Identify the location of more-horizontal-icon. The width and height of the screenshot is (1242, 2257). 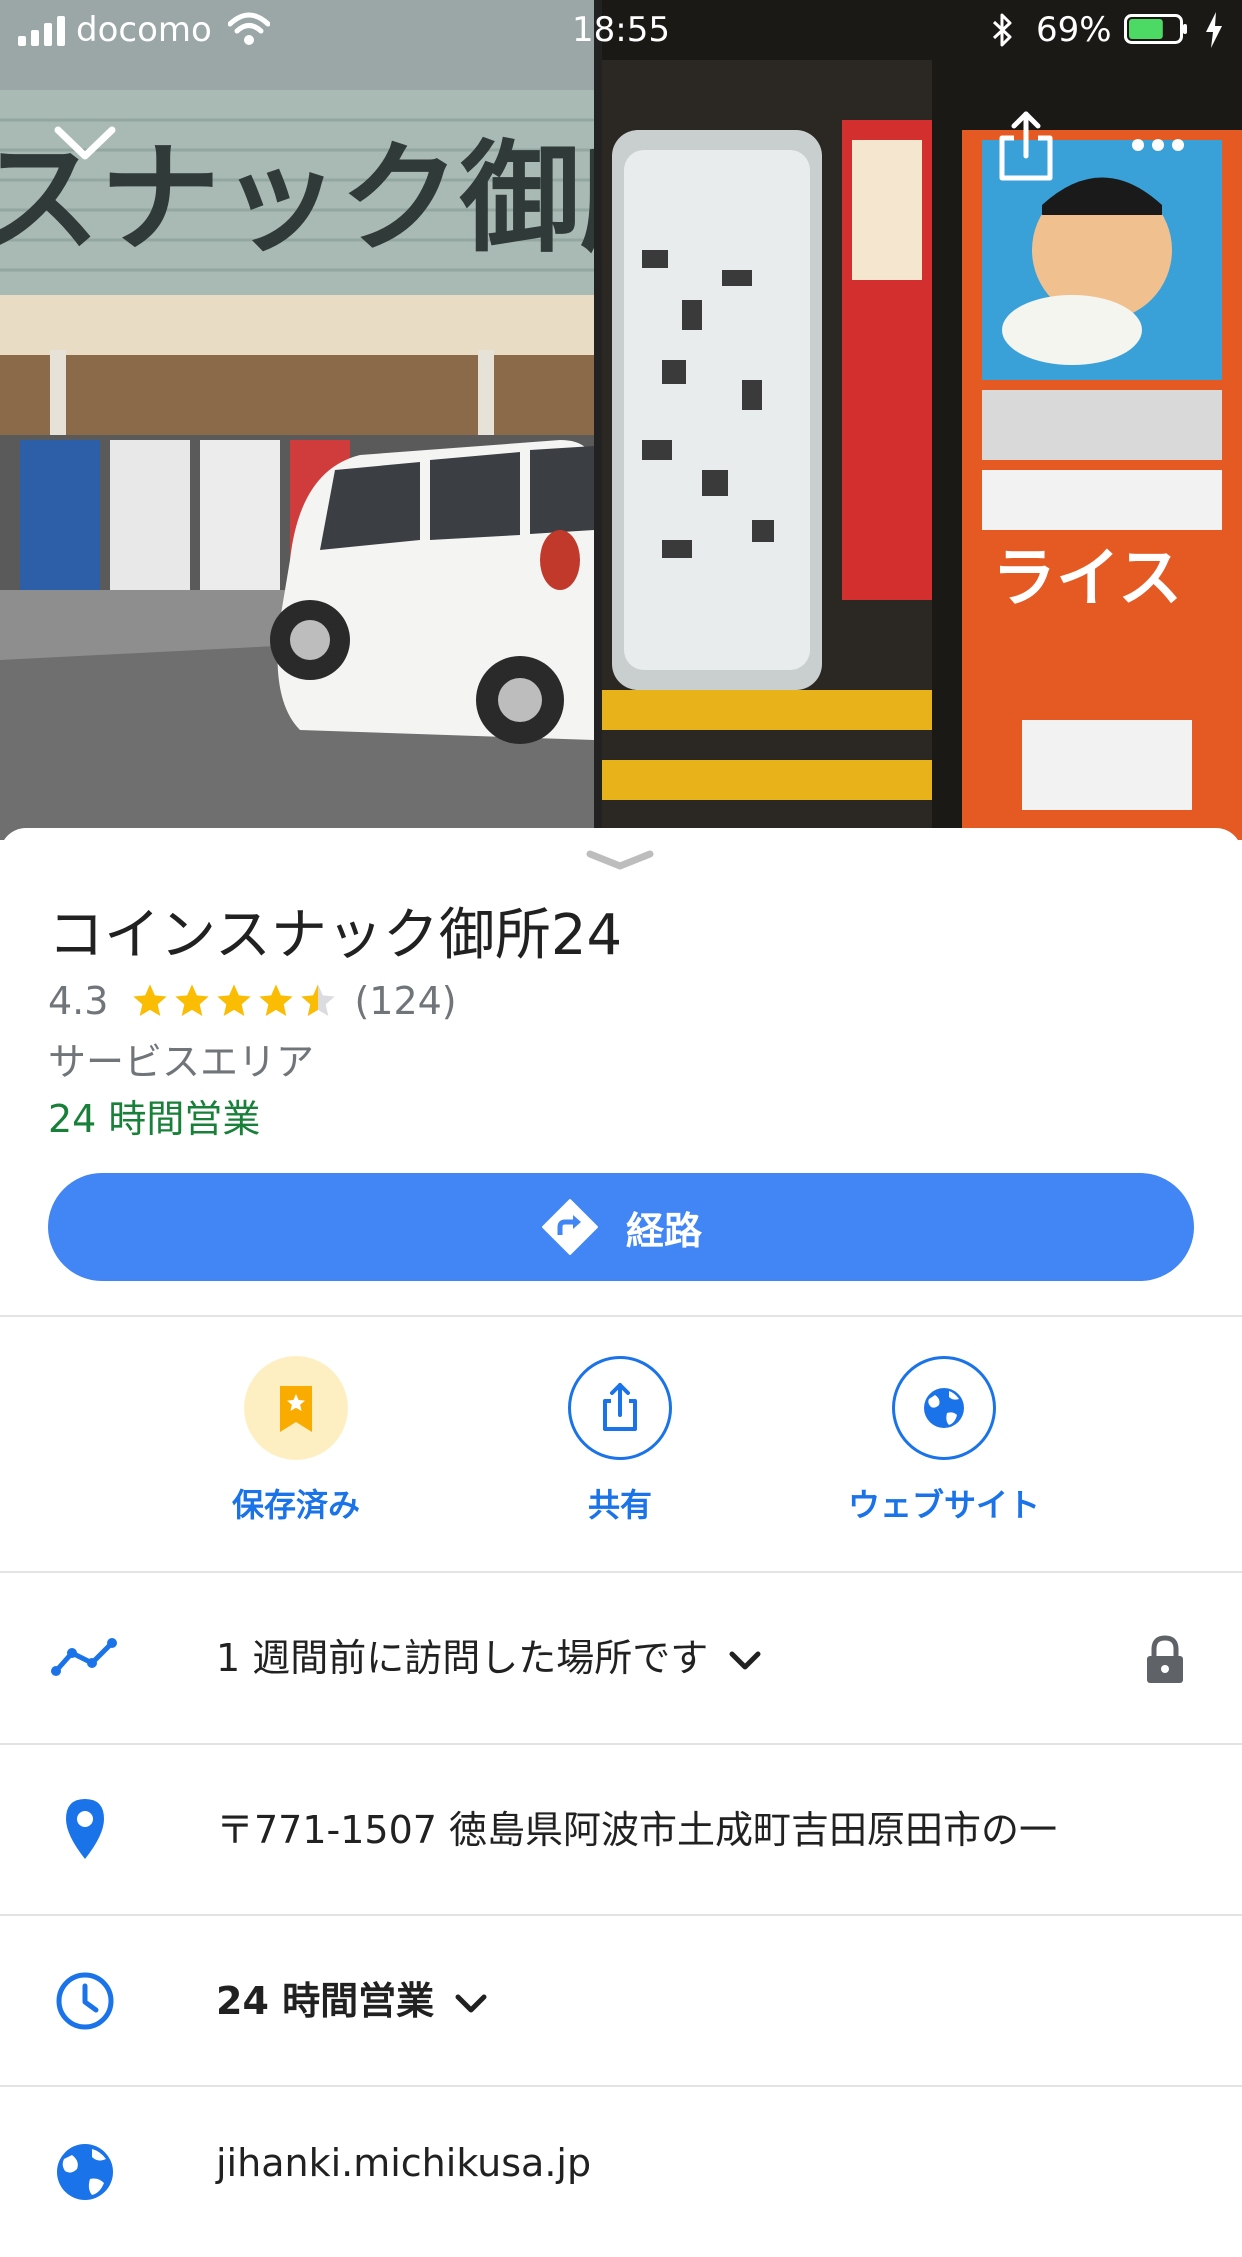
(1158, 145).